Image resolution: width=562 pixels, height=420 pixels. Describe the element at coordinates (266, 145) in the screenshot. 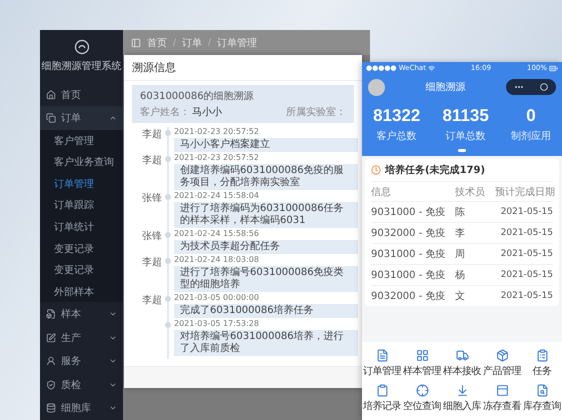

I see `event-description: 马小小客户档案建立` at that location.